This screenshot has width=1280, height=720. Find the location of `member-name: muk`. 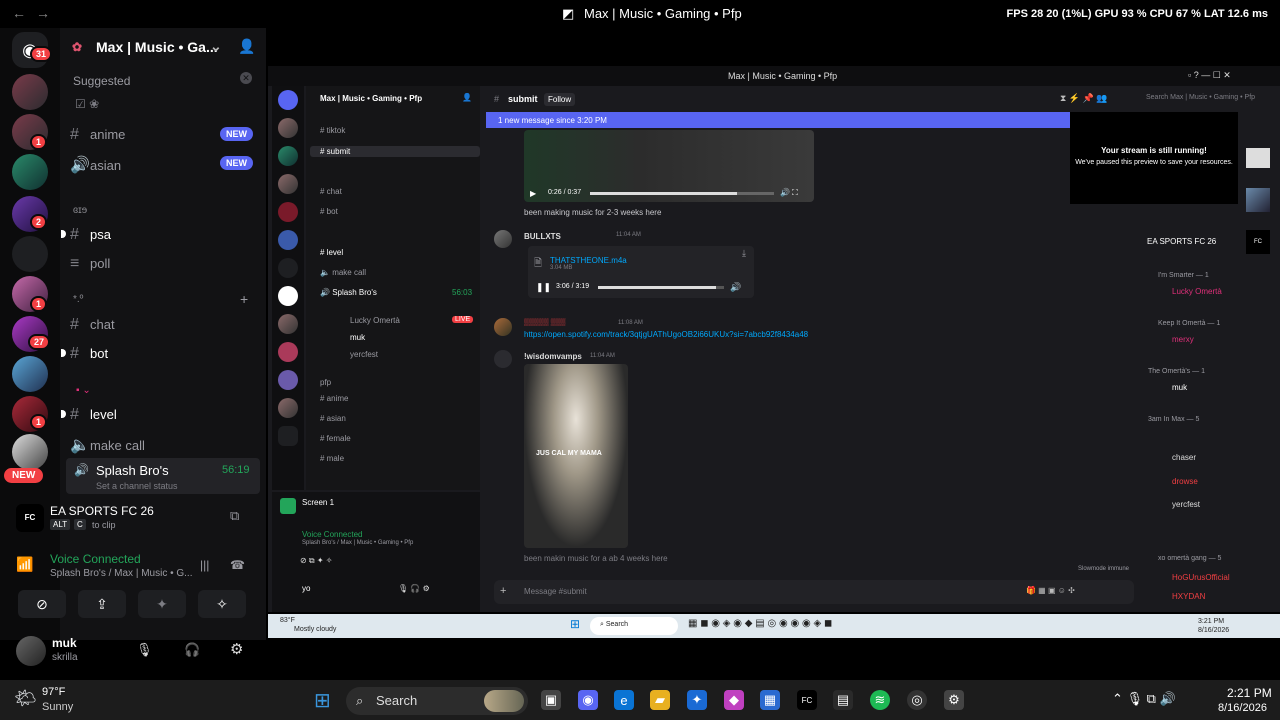

member-name: muk is located at coordinates (1179, 387).